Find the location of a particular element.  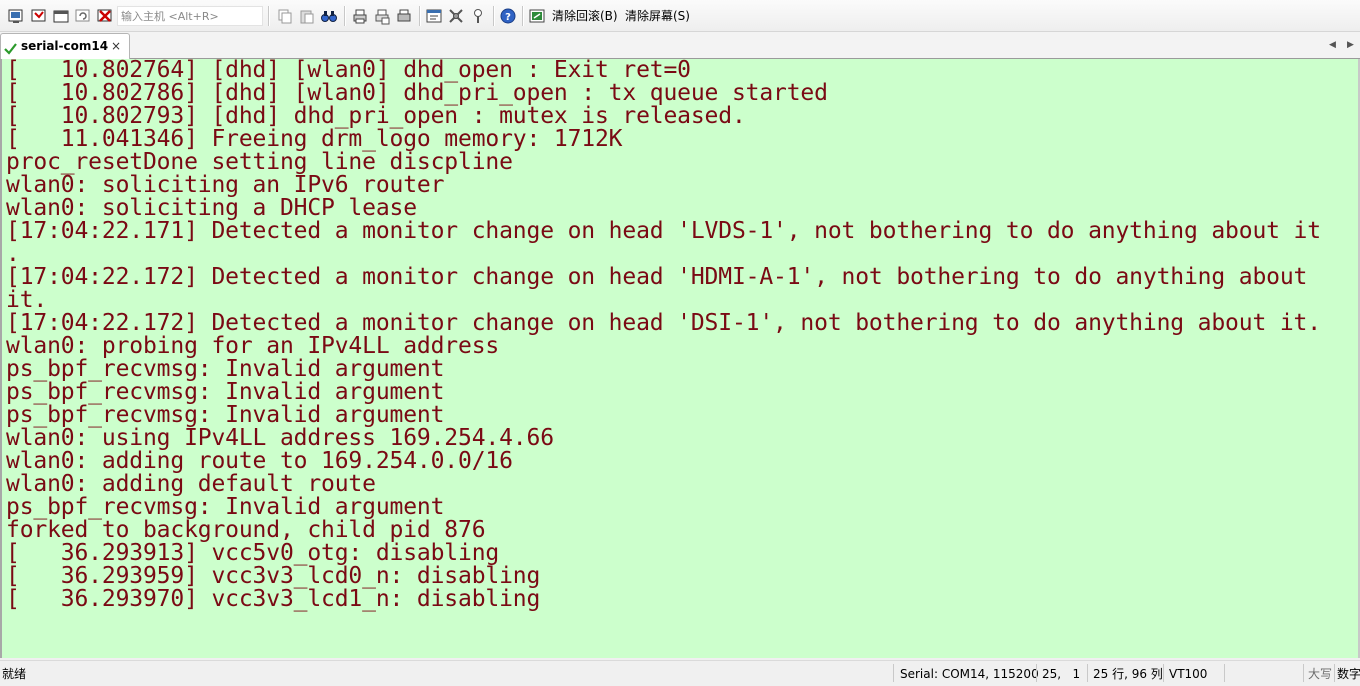

clear-scrollback-button: 清除回滚(B) is located at coordinates (585, 16).